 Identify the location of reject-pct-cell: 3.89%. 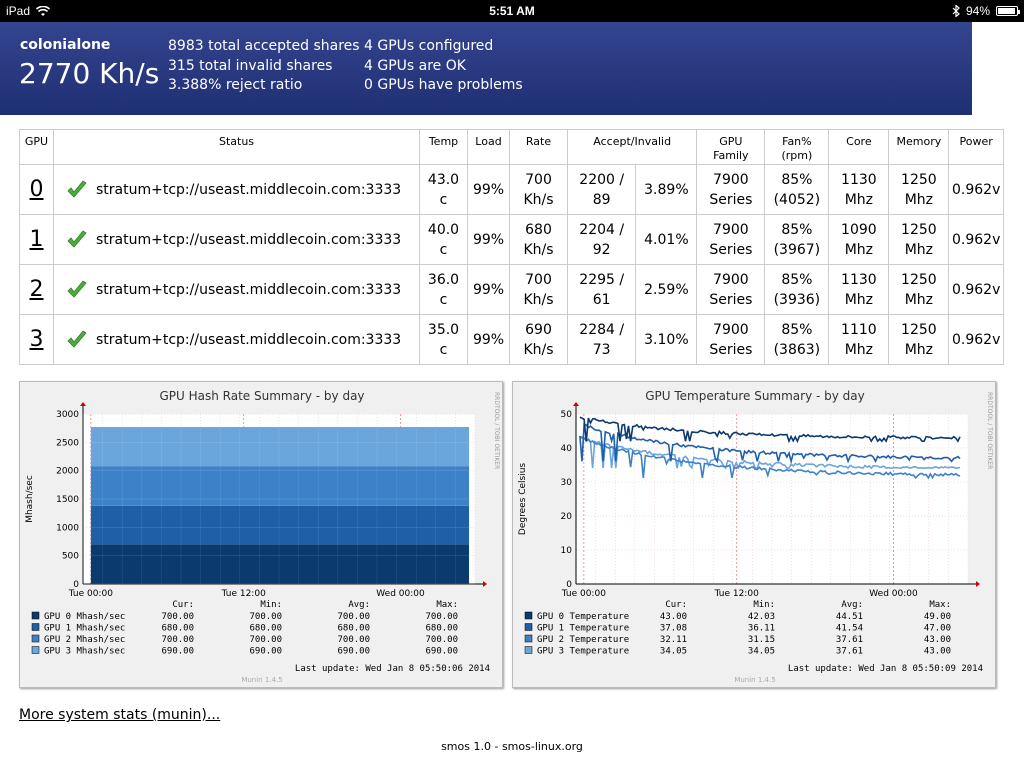
(666, 189).